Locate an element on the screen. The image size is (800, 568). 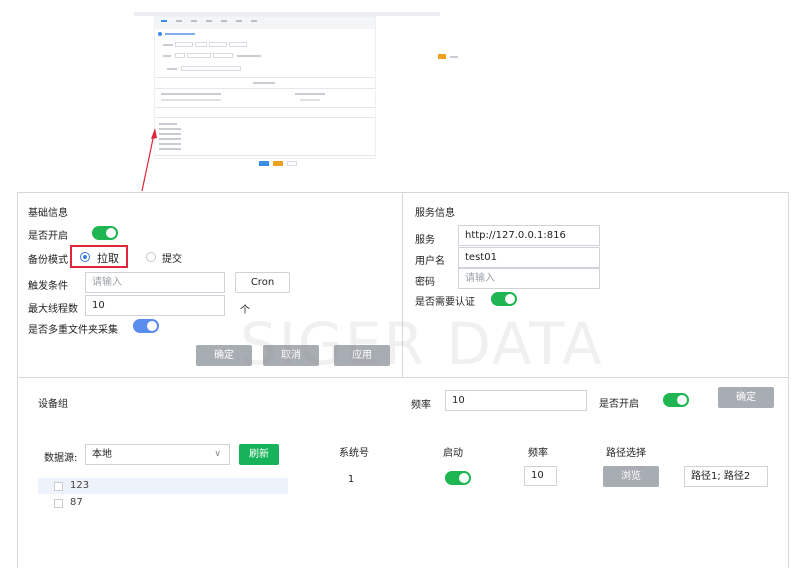
pull-radio is located at coordinates (85, 257).